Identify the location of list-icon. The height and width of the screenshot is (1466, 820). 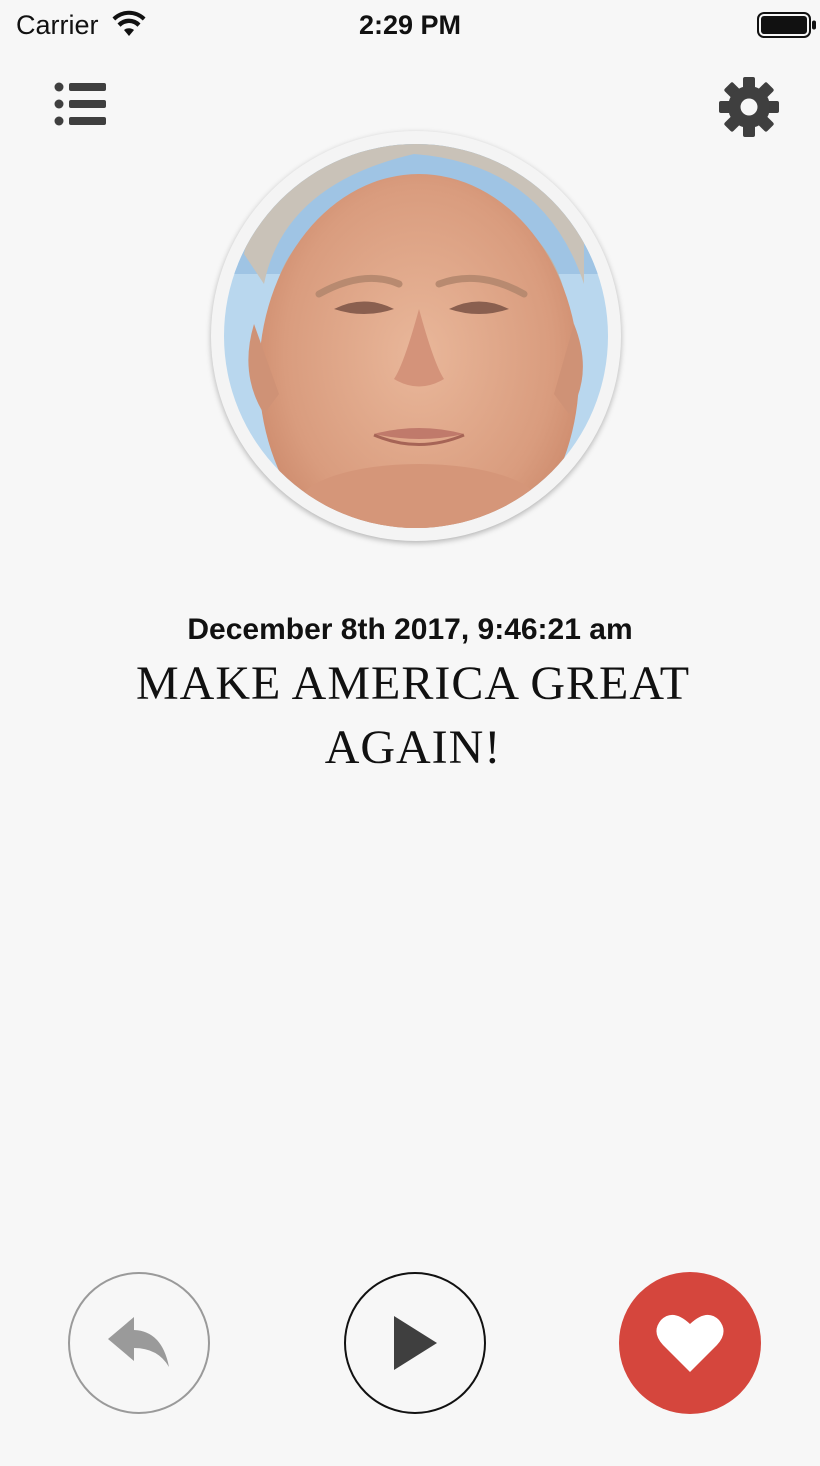
(80, 104).